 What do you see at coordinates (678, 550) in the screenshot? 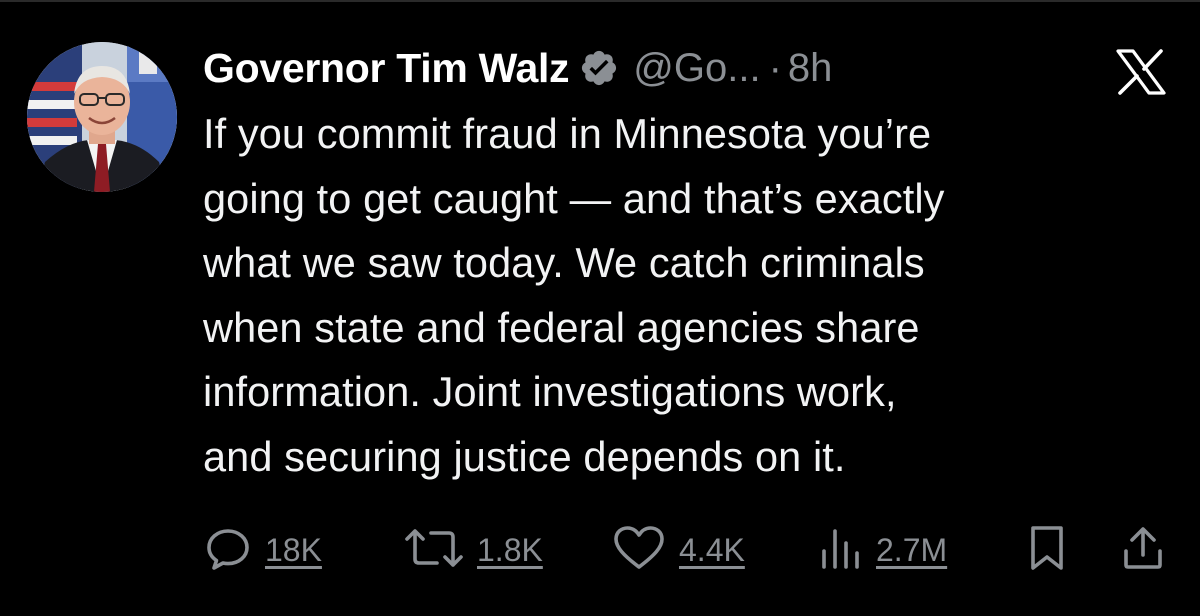
I see `like-button: 4.4K` at bounding box center [678, 550].